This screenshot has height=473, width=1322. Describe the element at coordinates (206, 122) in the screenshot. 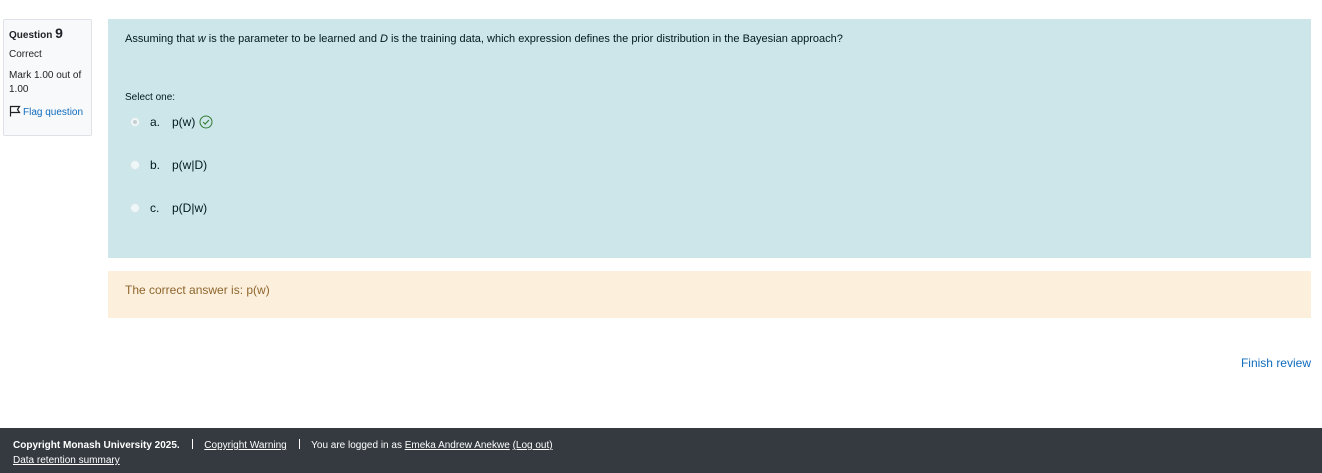

I see `check-circle-icon` at that location.